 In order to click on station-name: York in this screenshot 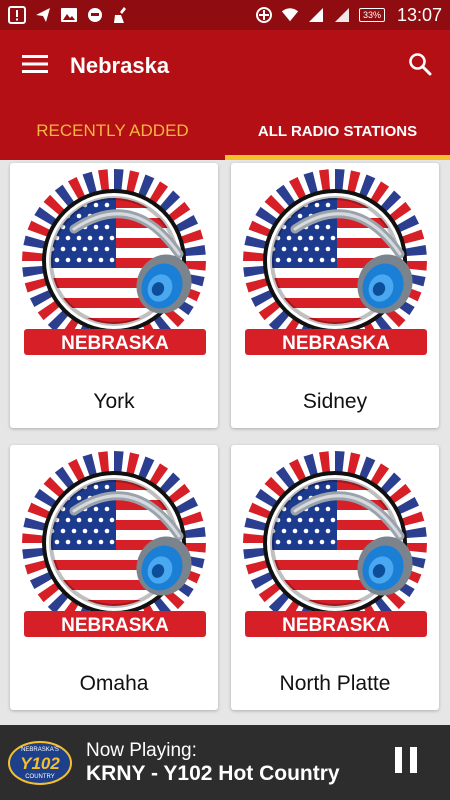, I will do `click(114, 401)`.